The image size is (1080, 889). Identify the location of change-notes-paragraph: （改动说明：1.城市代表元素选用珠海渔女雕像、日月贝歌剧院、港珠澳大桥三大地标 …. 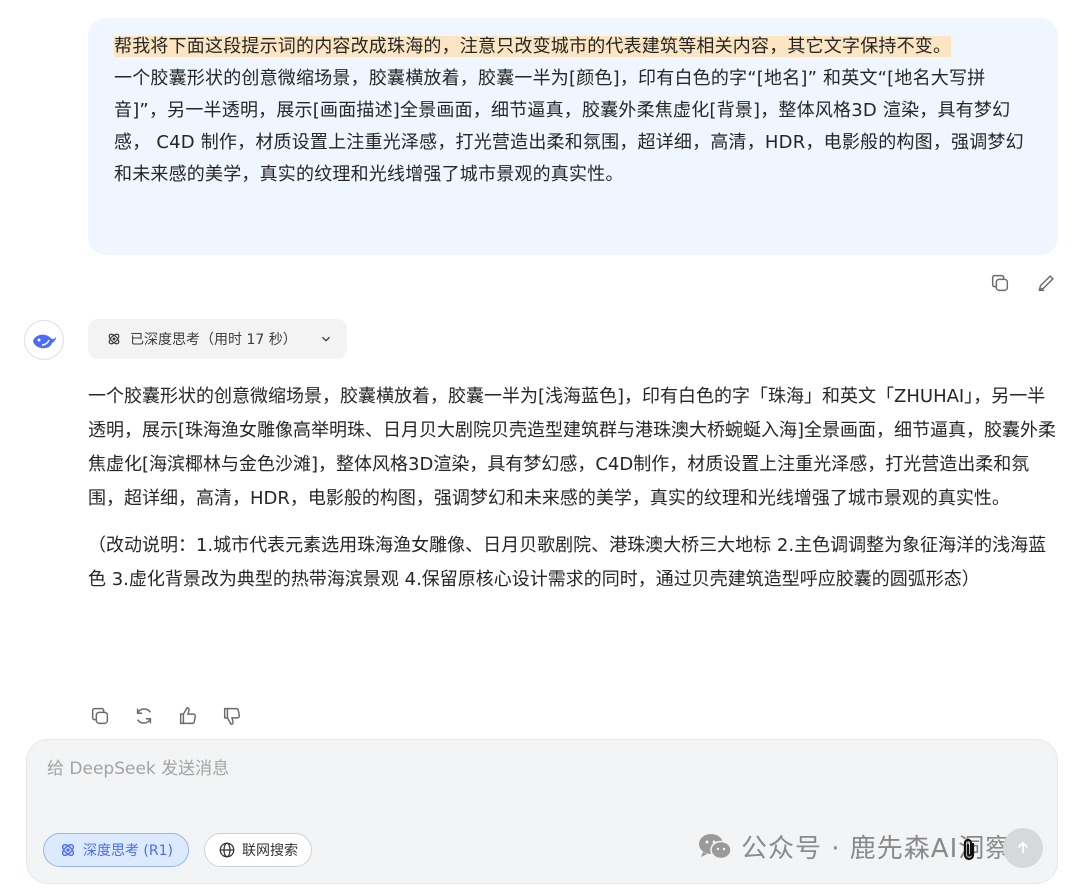
(567, 562).